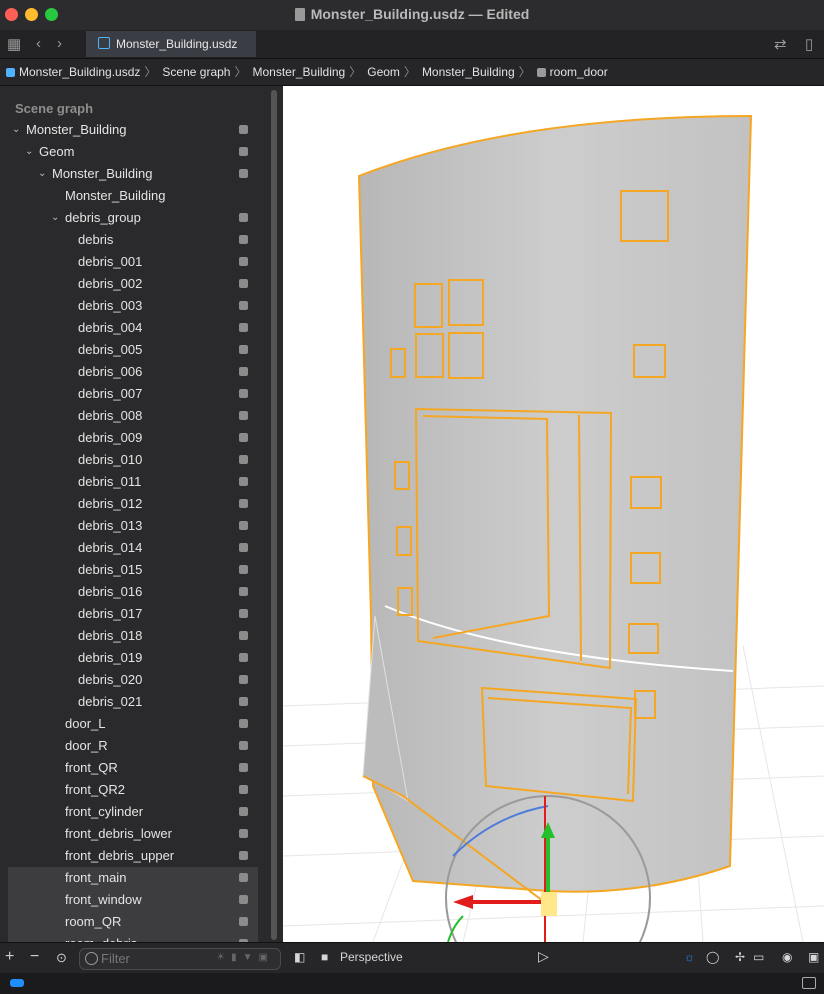 The height and width of the screenshot is (994, 824). I want to click on scene-graph-item-label: debris_012, so click(110, 503).